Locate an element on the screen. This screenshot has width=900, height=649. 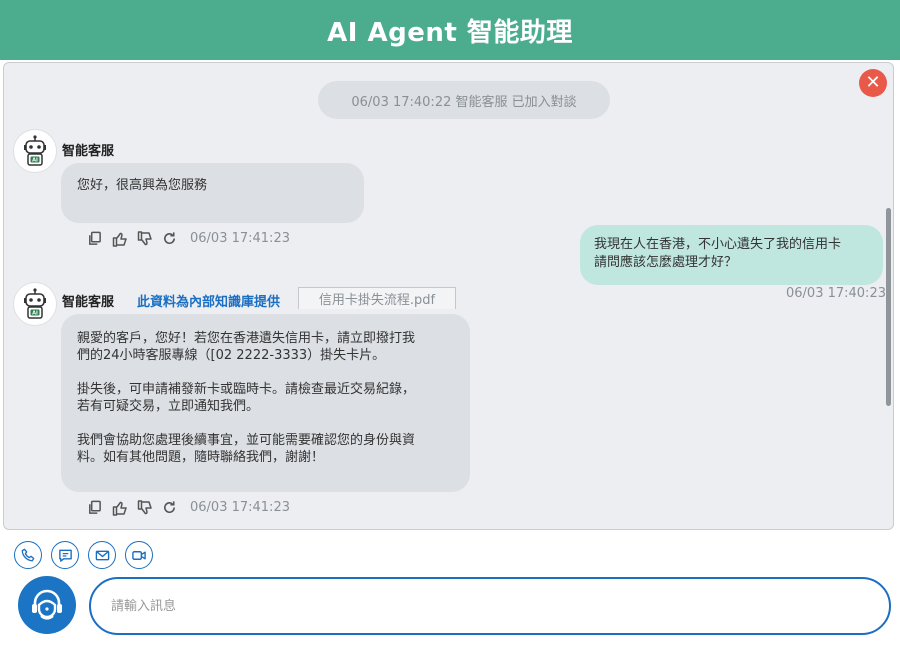
source-file-tab: 信用卡掛失流程.pdf is located at coordinates (377, 298).